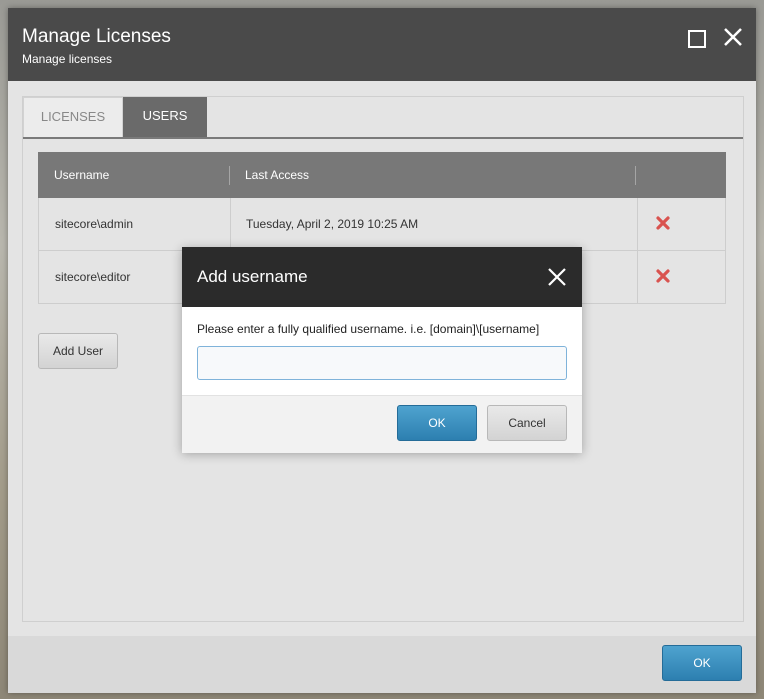 This screenshot has width=764, height=699. Describe the element at coordinates (96, 36) in the screenshot. I see `window-title: Manage Licenses` at that location.